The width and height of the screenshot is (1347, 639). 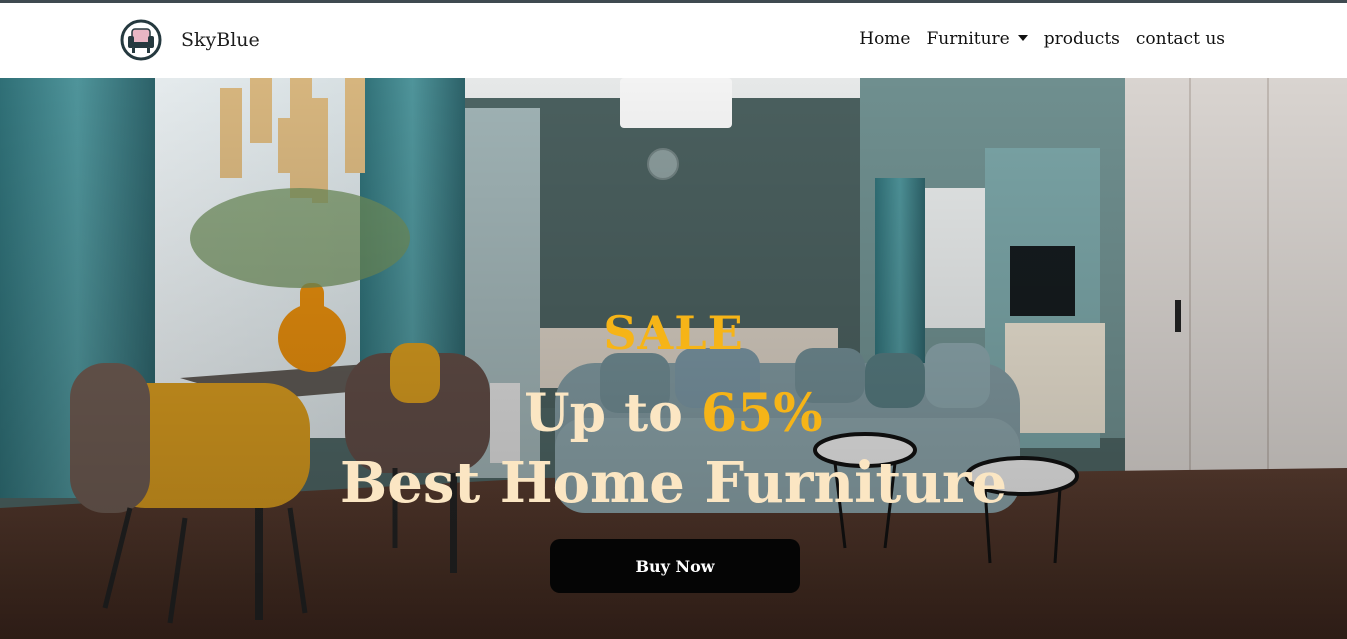 I want to click on nav-furniture-label: Furniture, so click(x=968, y=39).